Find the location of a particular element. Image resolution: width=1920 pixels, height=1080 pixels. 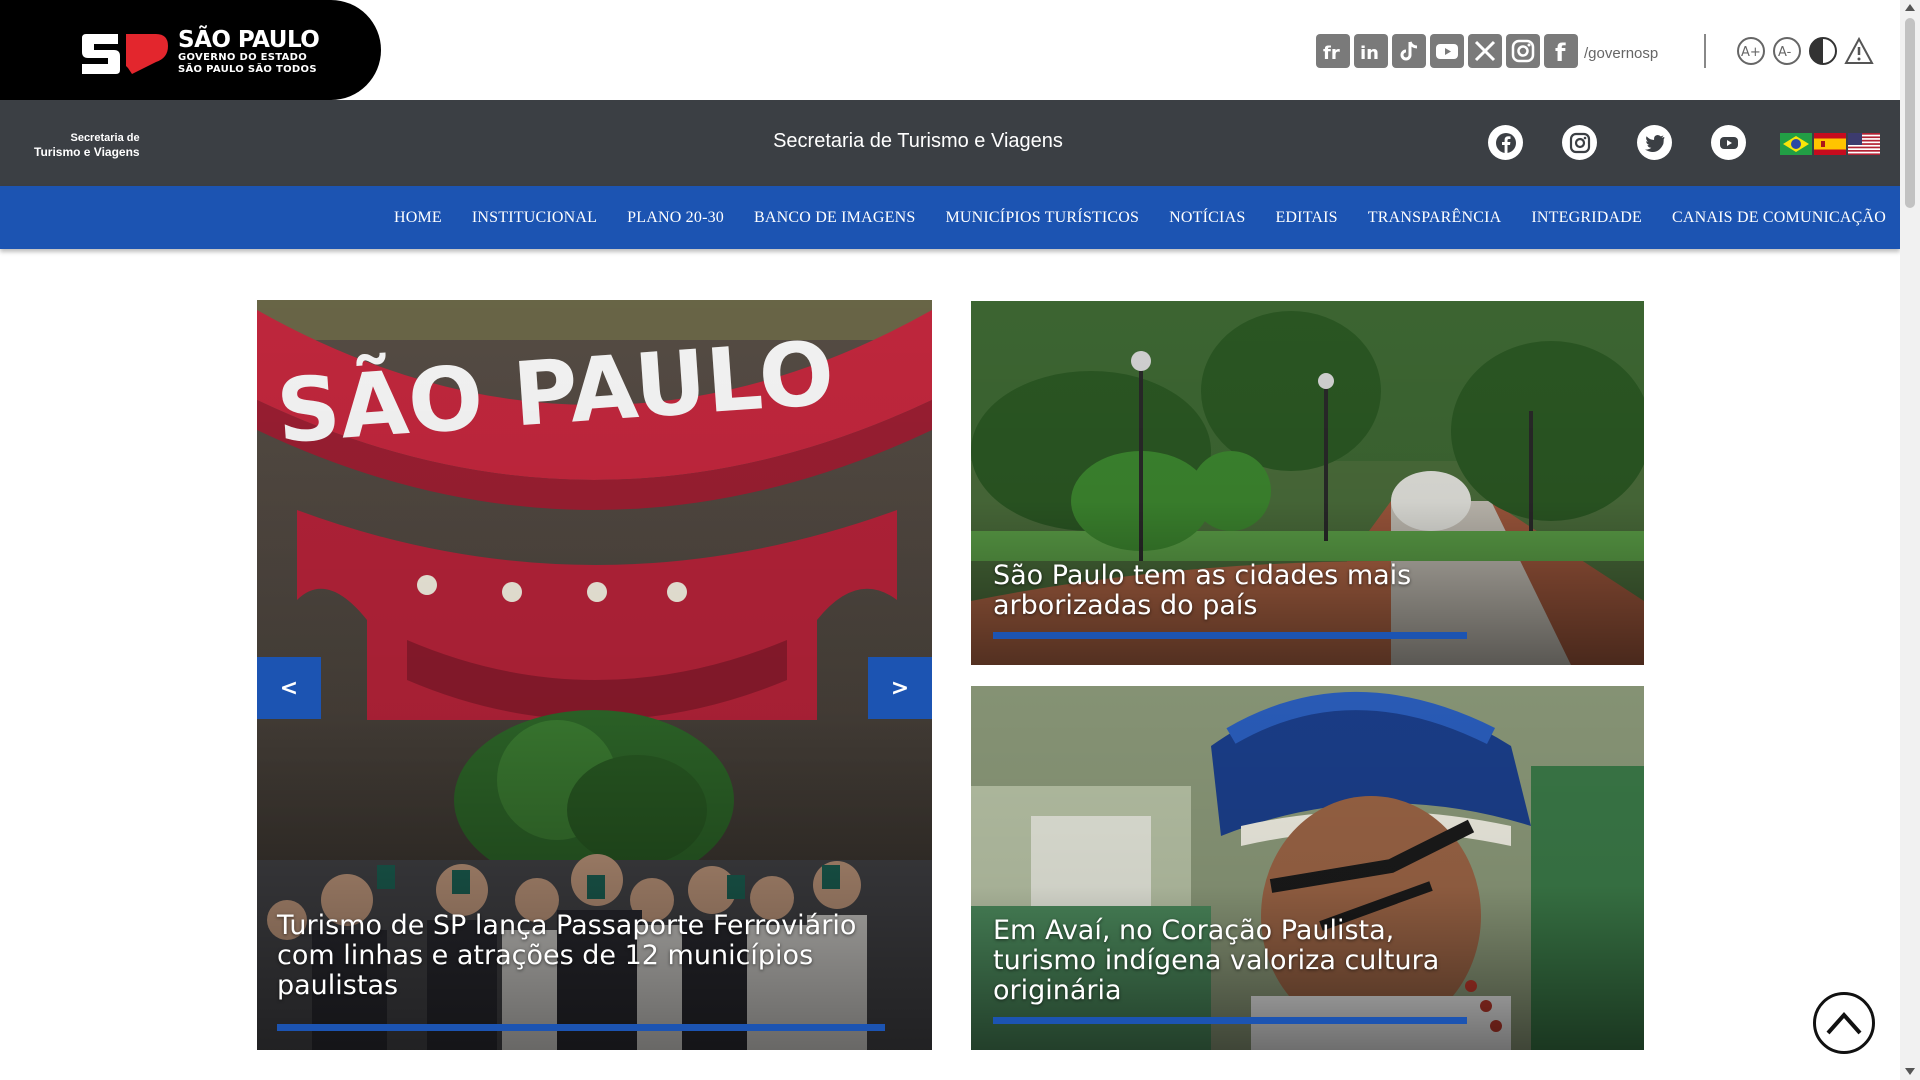

nav-item-integridade: INTEGRIDADE is located at coordinates (1586, 218).